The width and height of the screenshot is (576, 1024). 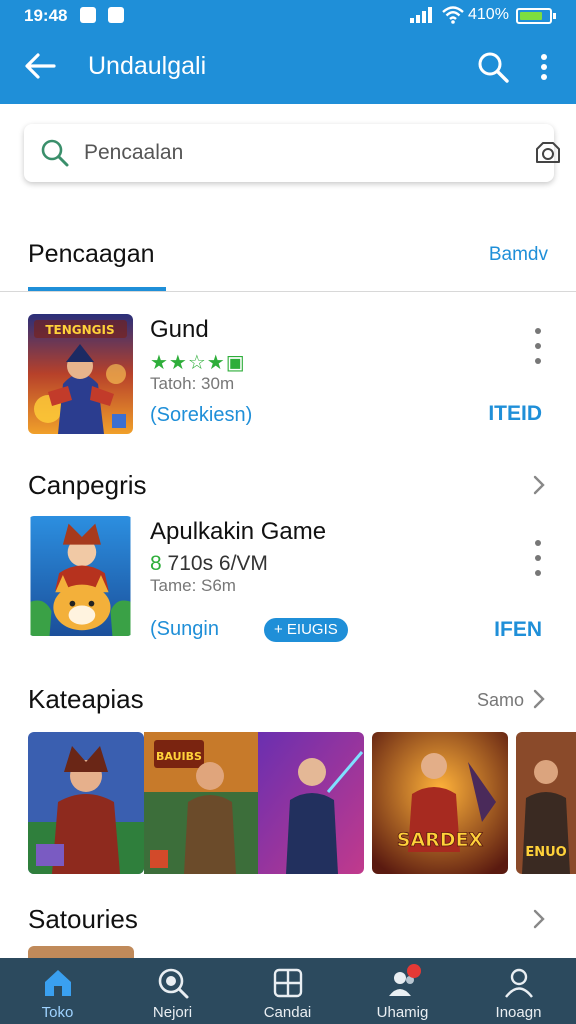 What do you see at coordinates (238, 531) in the screenshot?
I see `app-name: Apulkakin Game` at bounding box center [238, 531].